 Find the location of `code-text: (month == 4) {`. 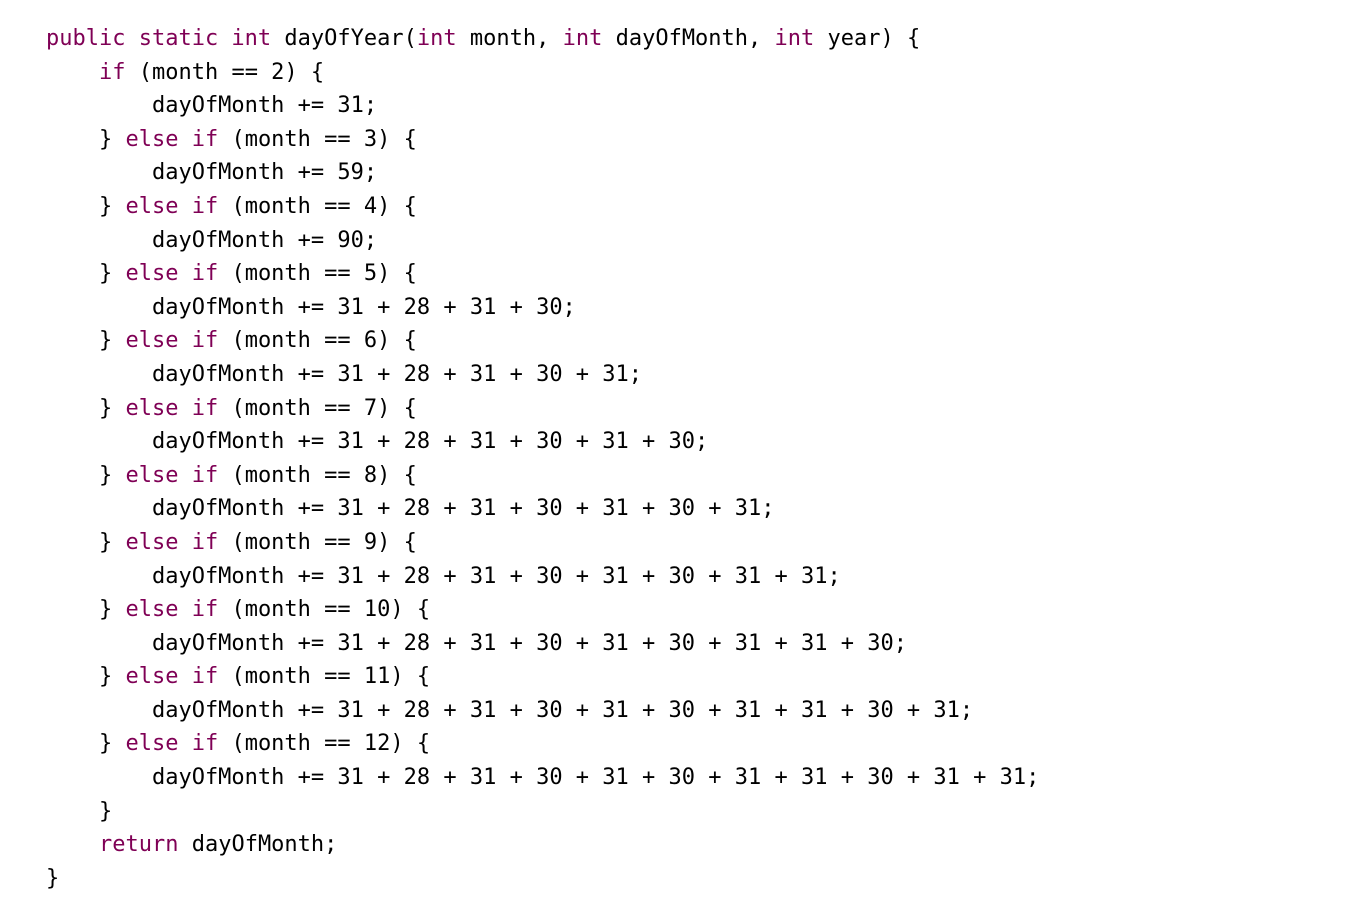

code-text: (month == 4) { is located at coordinates (317, 206).